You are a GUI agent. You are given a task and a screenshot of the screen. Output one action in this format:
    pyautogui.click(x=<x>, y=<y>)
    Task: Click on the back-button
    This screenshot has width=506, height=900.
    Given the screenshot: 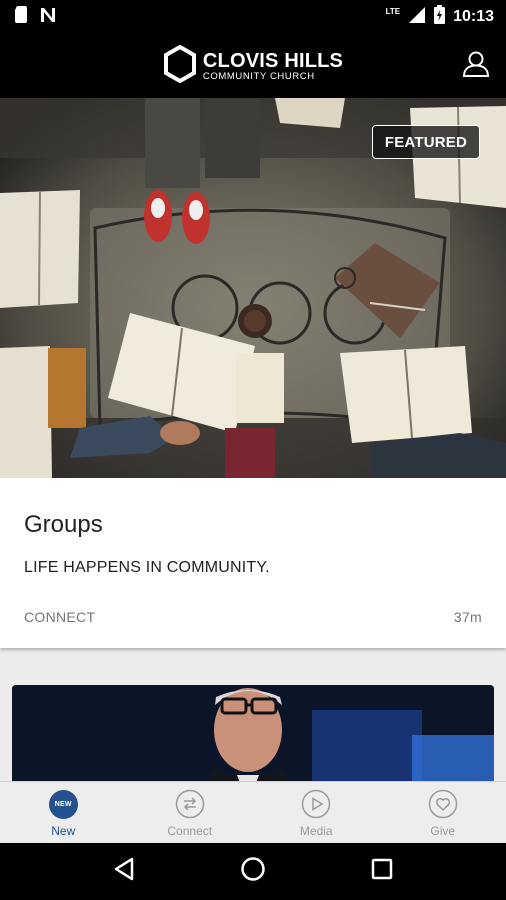 What is the action you would take?
    pyautogui.click(x=124, y=872)
    